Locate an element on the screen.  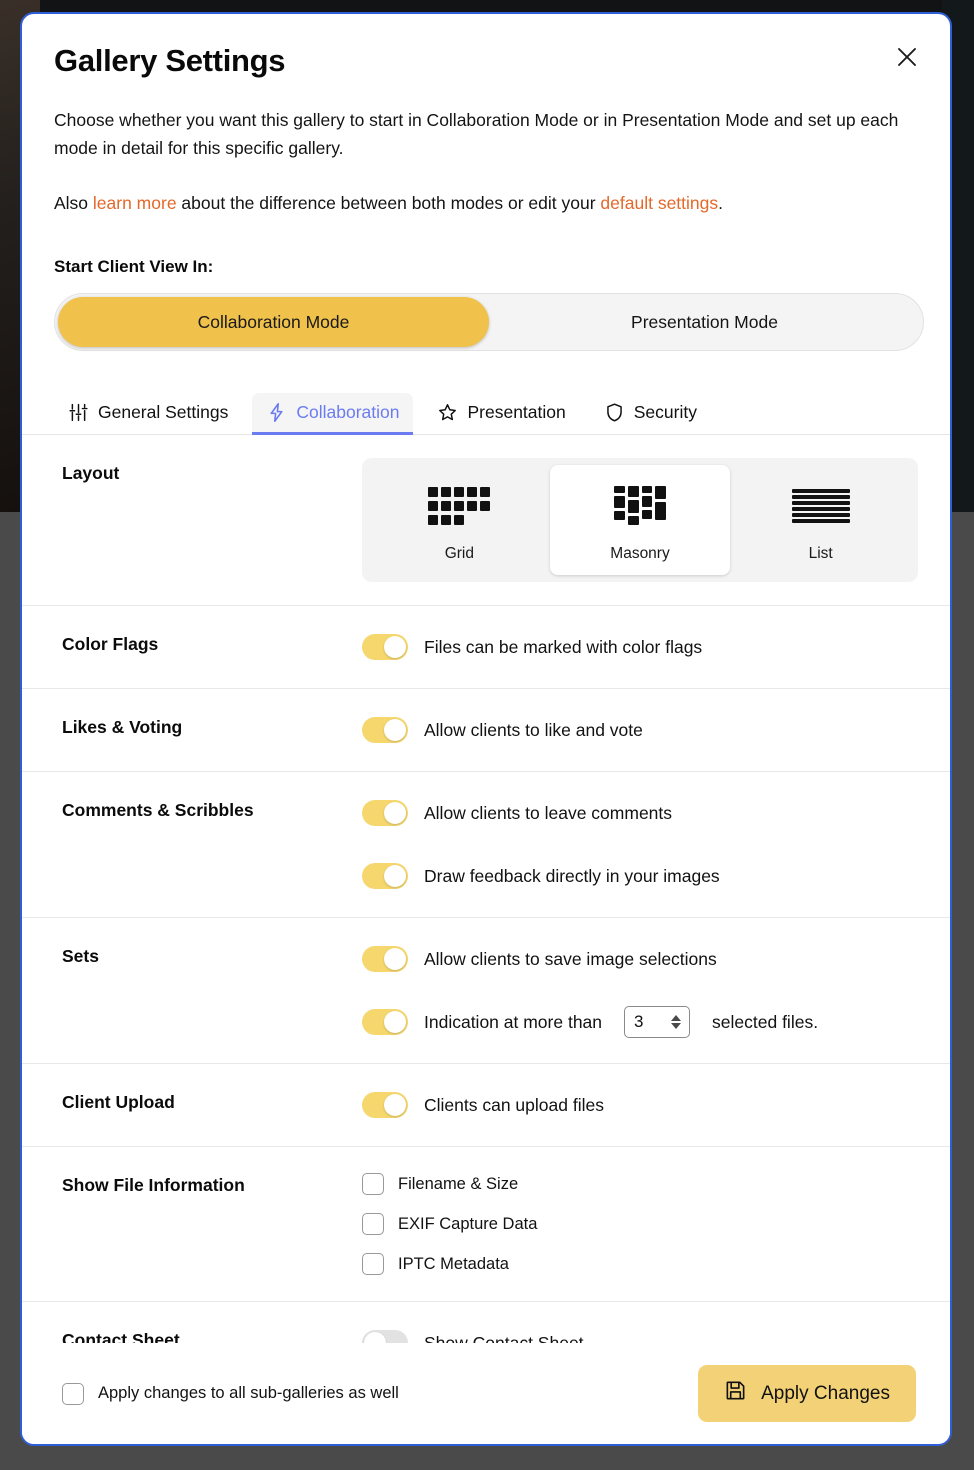
indication-toggle is located at coordinates (385, 1022).